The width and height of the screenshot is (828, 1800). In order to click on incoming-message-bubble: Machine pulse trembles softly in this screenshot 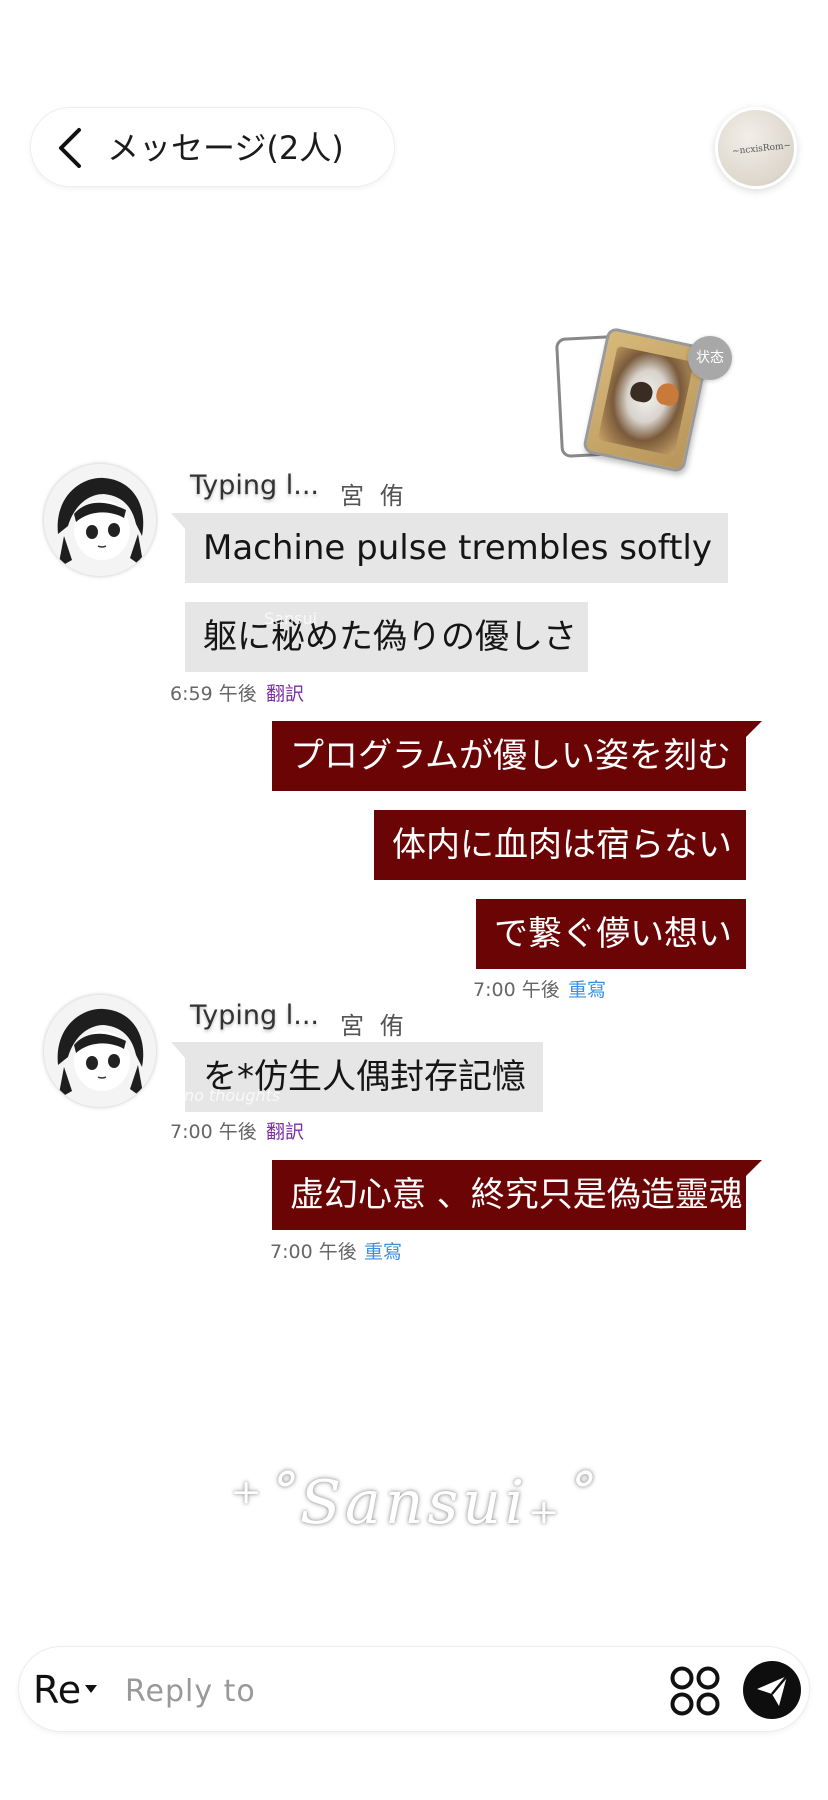, I will do `click(449, 548)`.